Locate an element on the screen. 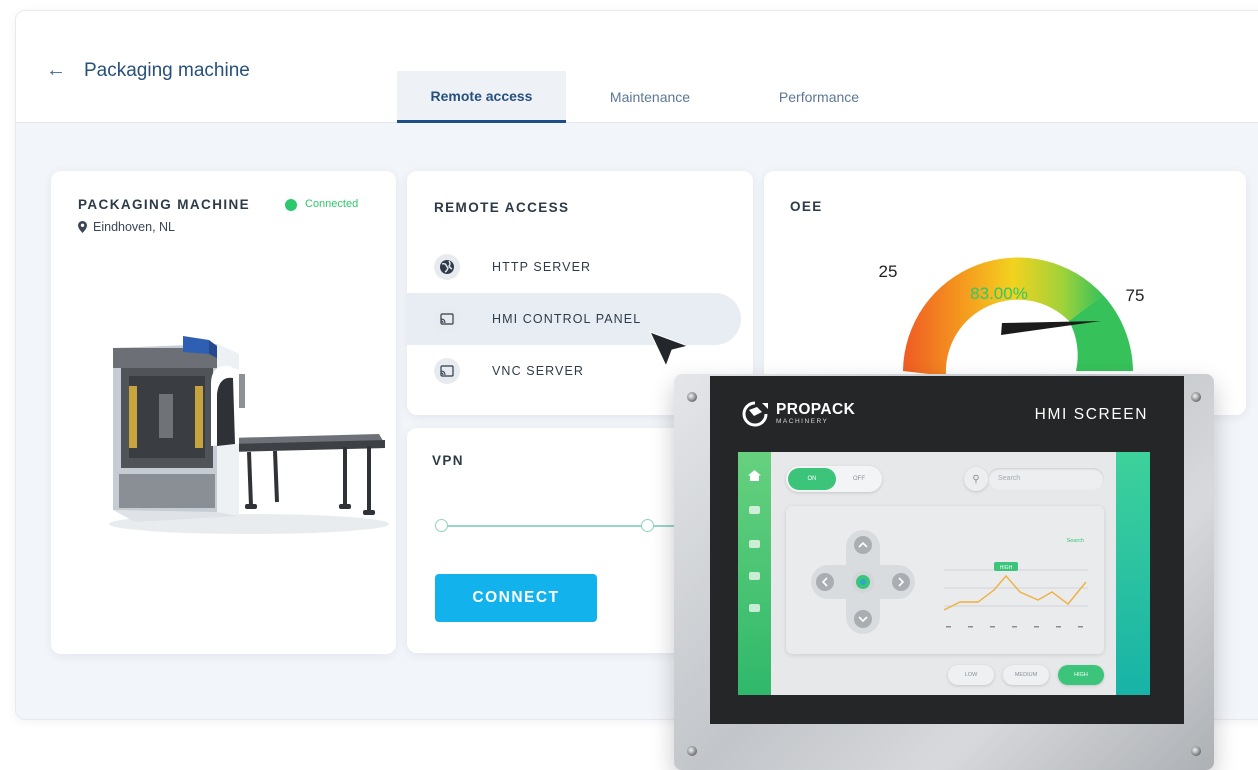 This screenshot has height=770, width=1258. tab-performance: Performance is located at coordinates (819, 97).